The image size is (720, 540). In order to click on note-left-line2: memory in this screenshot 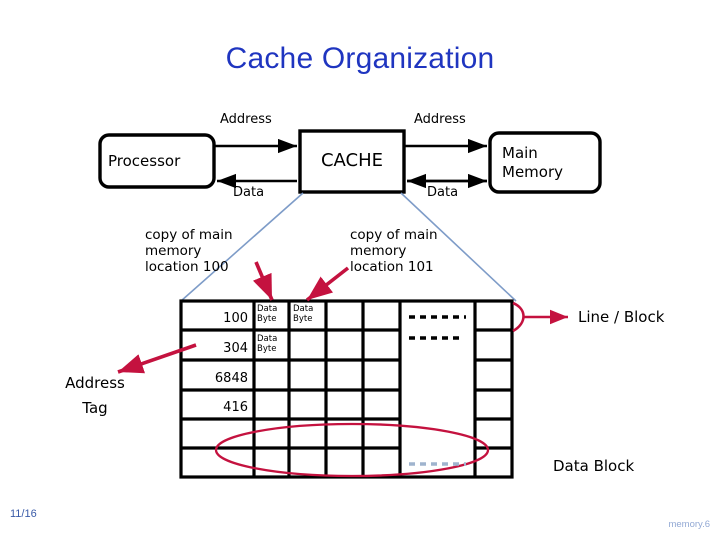, I will do `click(173, 251)`.